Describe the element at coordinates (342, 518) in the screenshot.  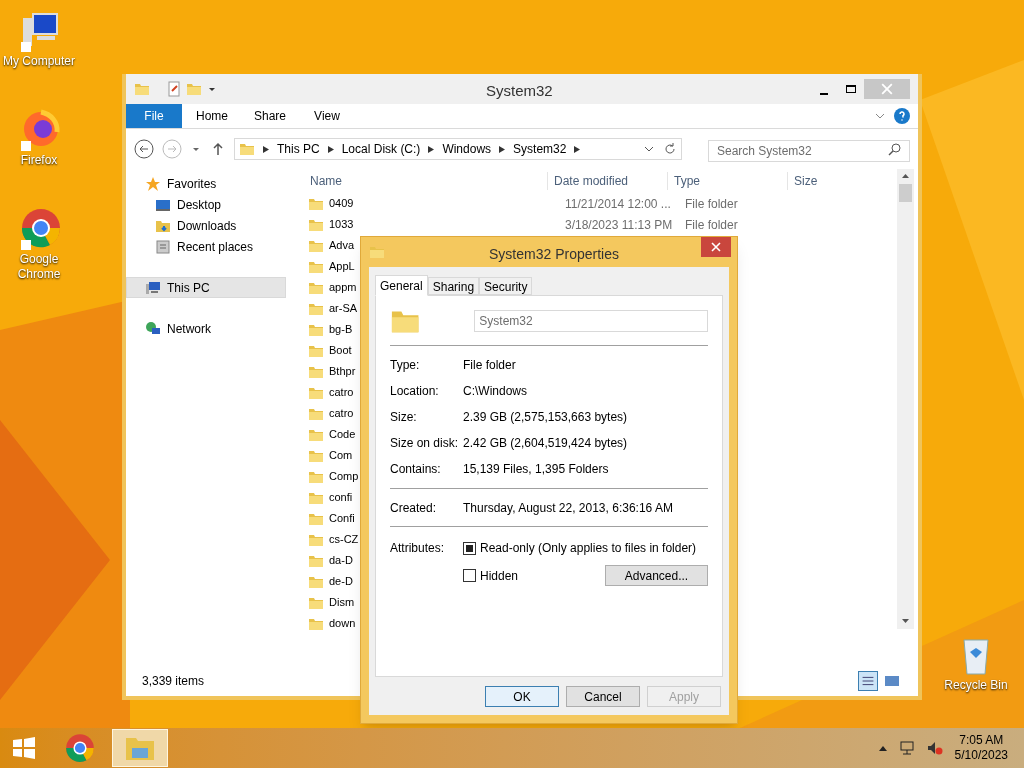
I see `file-name: Confi` at that location.